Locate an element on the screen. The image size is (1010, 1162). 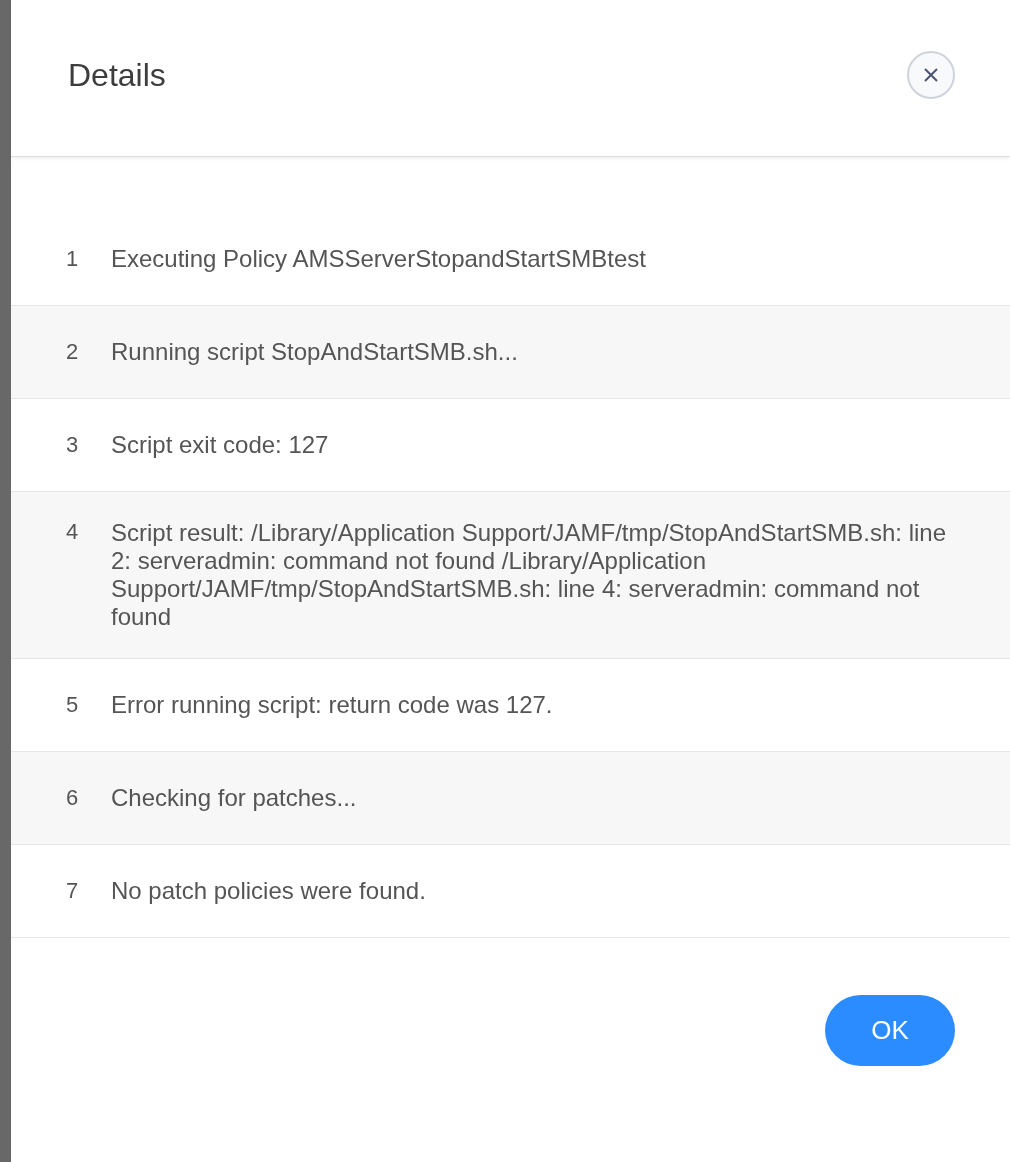
log-message: Error running script: return code was 127. is located at coordinates (332, 705).